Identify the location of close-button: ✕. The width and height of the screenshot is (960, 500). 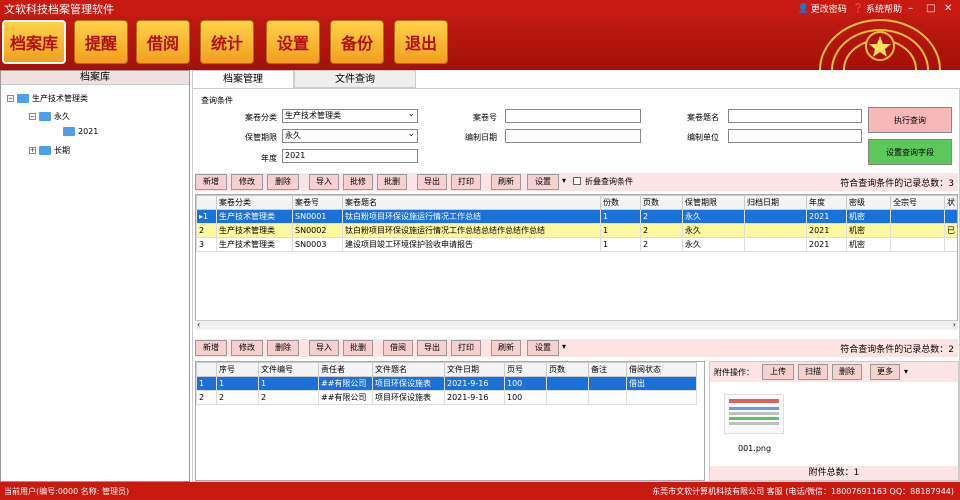
(950, 8).